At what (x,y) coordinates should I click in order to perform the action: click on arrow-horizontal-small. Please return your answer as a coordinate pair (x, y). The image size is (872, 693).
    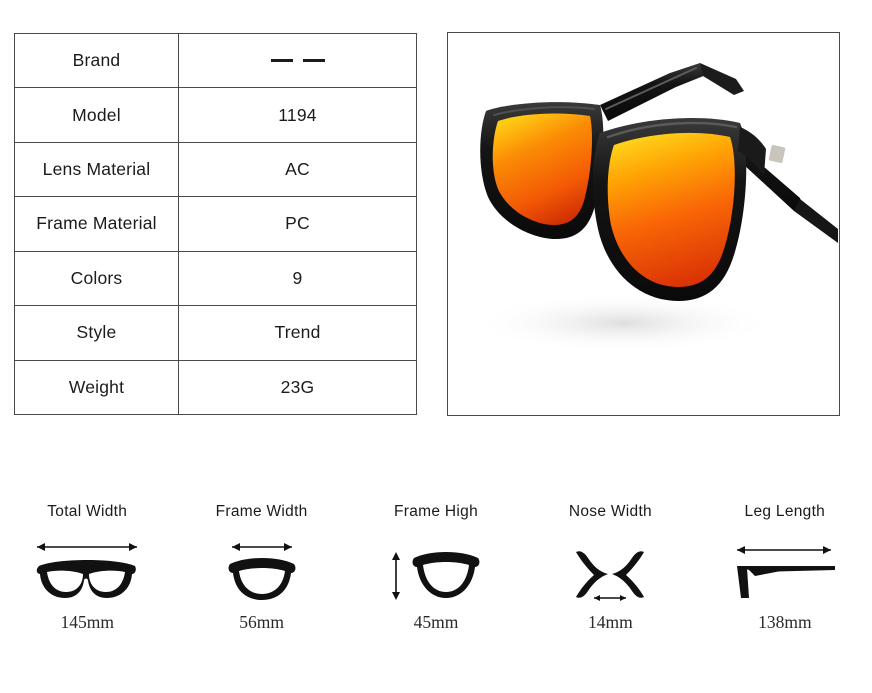
    Looking at the image, I should click on (610, 598).